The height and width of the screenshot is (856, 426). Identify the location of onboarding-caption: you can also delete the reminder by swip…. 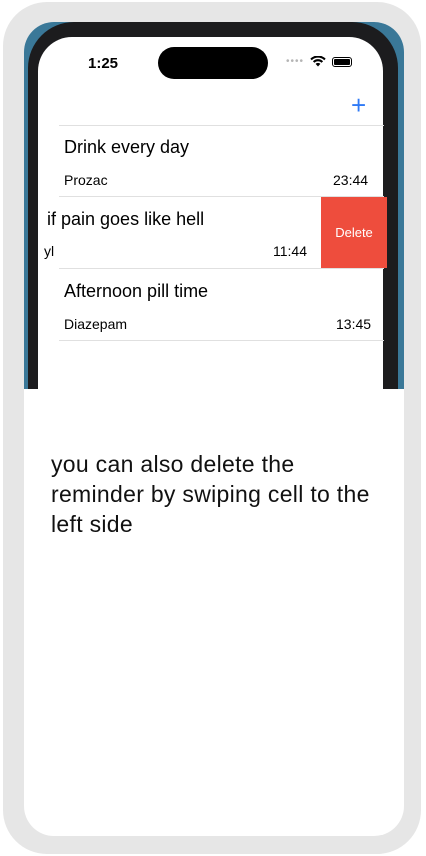
(210, 494).